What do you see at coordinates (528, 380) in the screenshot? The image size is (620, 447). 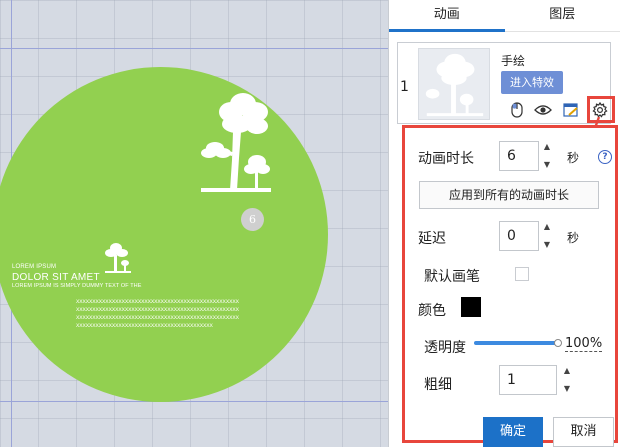 I see `thickness-input: 1` at bounding box center [528, 380].